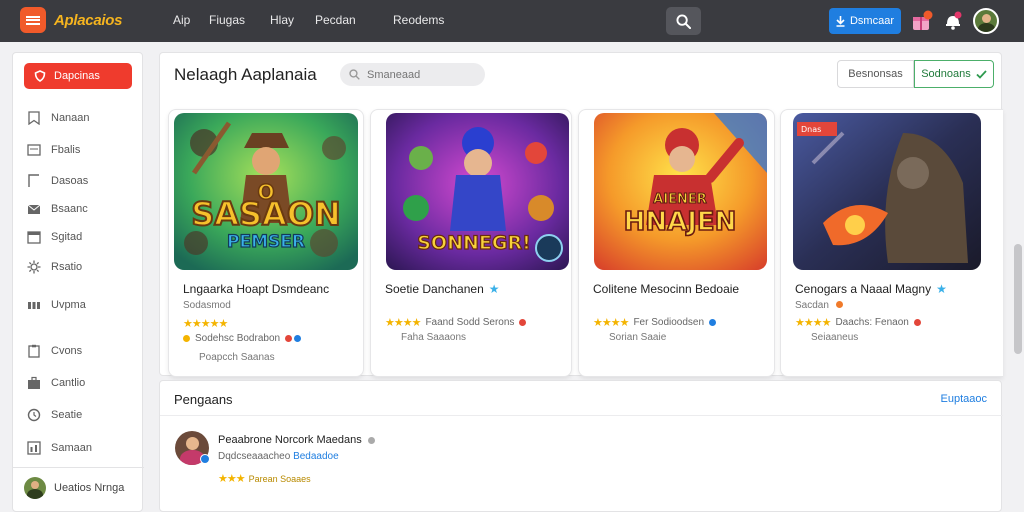 Image resolution: width=1024 pixels, height=512 pixels. I want to click on sidebar-item-4: Bsaanc, so click(57, 209).